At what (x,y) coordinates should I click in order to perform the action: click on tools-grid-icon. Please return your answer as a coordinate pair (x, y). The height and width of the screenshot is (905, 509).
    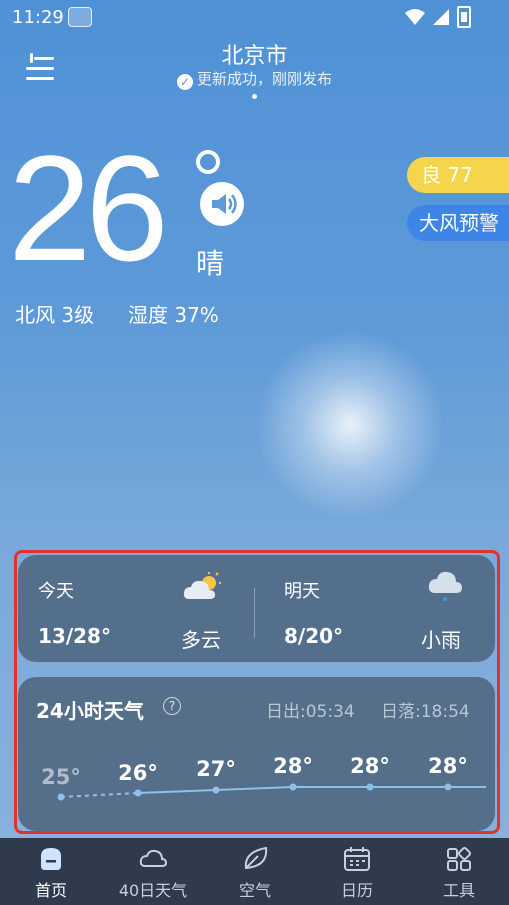
    Looking at the image, I should click on (459, 858).